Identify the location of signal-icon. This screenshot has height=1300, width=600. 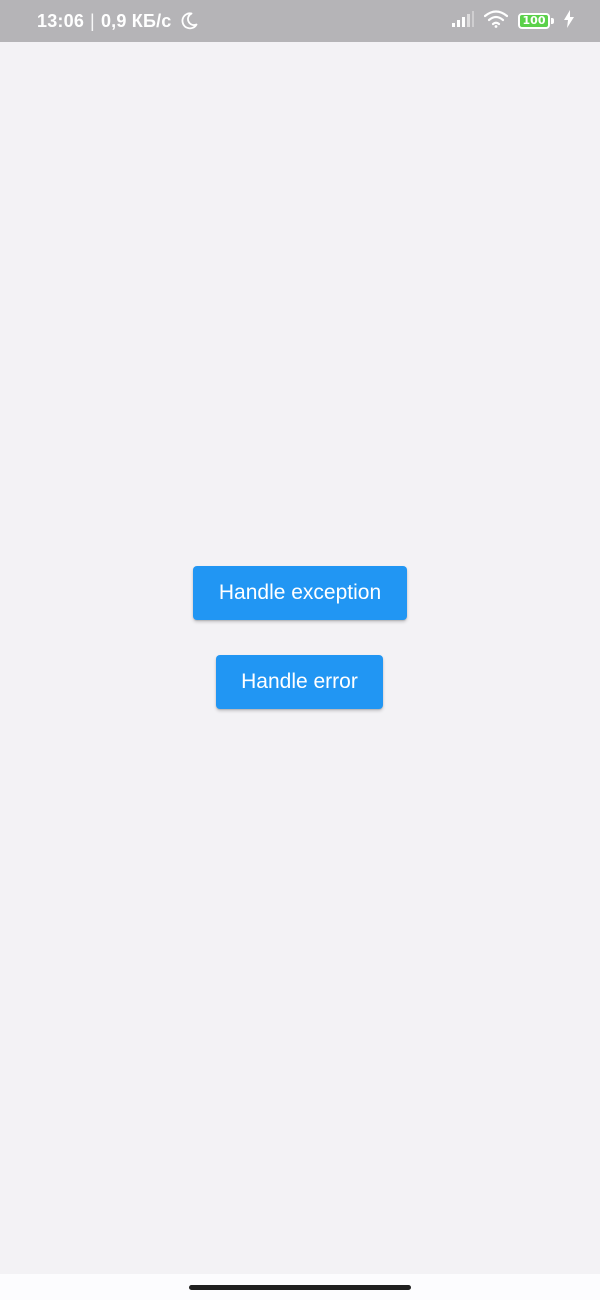
(463, 21).